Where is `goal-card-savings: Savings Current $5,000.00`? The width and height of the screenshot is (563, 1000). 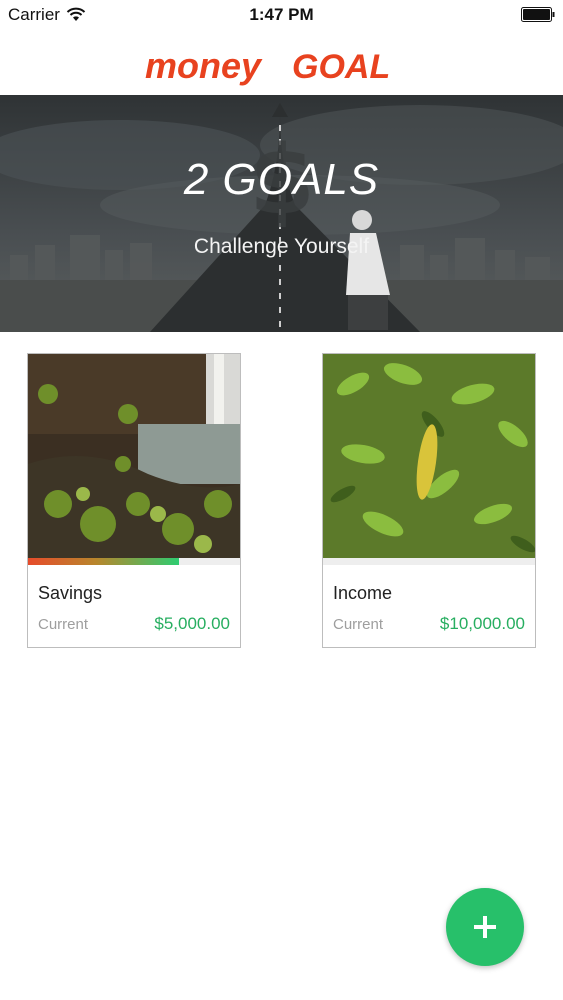
goal-card-savings: Savings Current $5,000.00 is located at coordinates (134, 500).